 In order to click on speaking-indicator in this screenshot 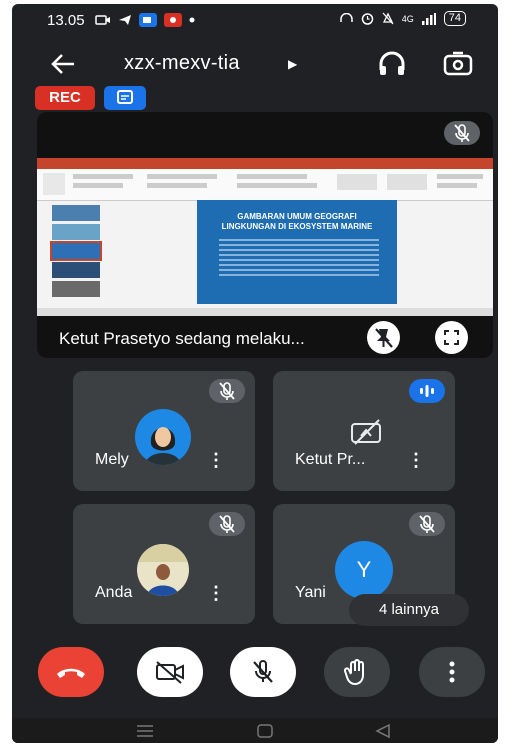, I will do `click(427, 391)`.